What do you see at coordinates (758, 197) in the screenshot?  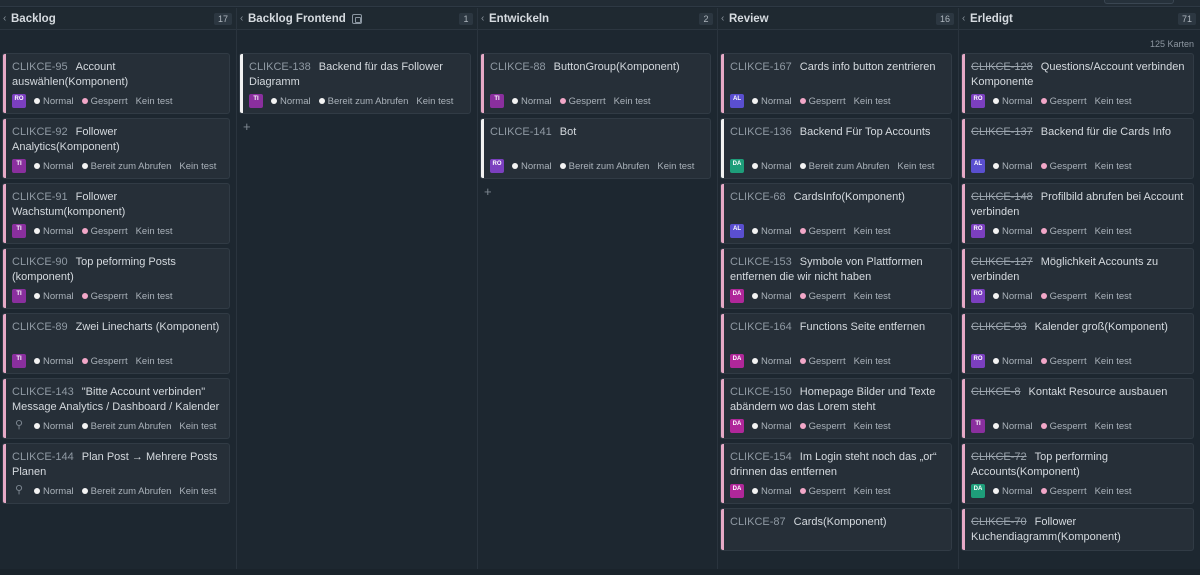 I see `card-key: CLIKCE-68` at bounding box center [758, 197].